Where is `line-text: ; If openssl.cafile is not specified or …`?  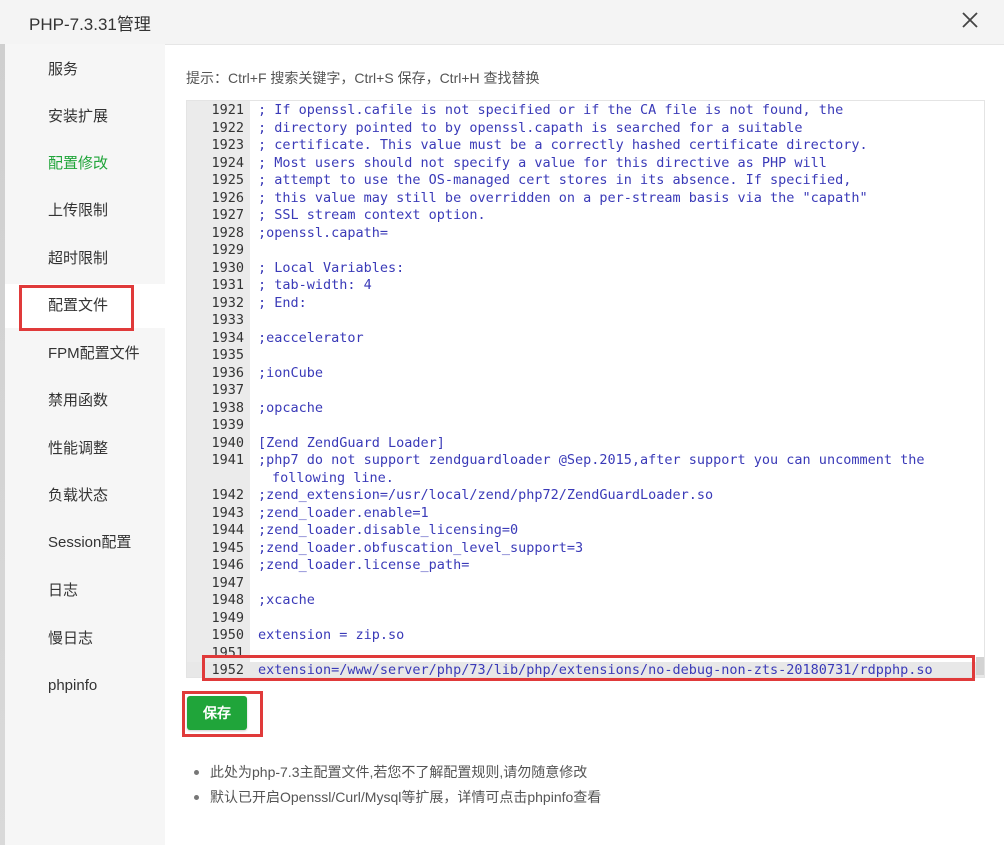 line-text: ; If openssl.cafile is not specified or … is located at coordinates (551, 110).